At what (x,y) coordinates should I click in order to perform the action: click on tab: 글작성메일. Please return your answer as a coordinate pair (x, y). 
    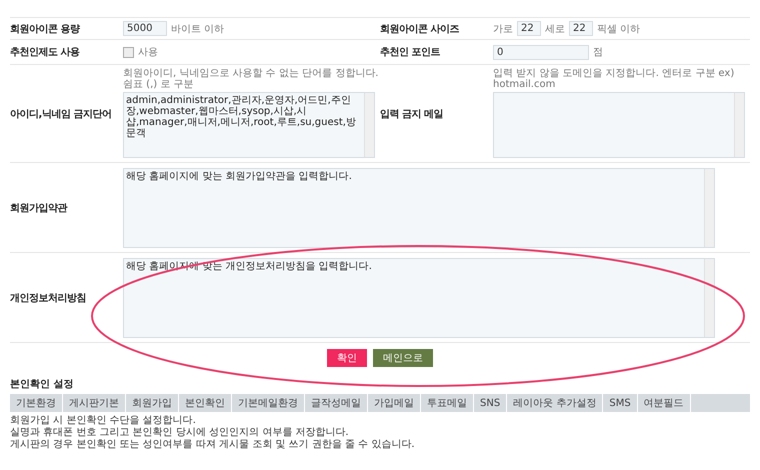
    Looking at the image, I should click on (336, 403).